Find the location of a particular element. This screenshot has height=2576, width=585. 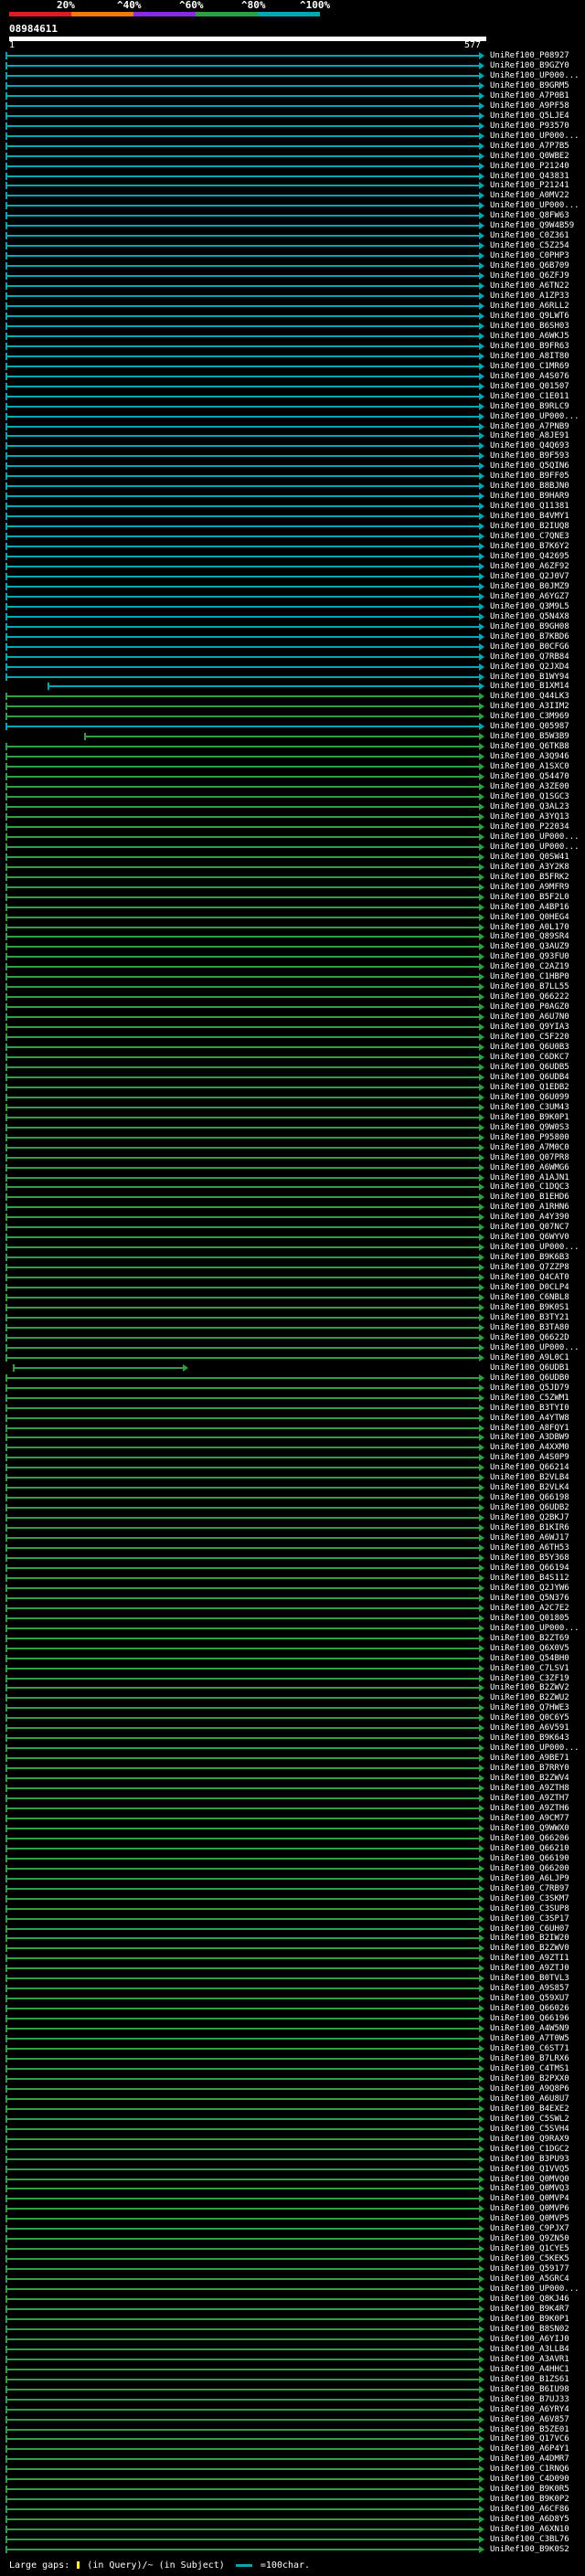

hit-row: UniRef100_C6UH07 is located at coordinates (293, 1929).